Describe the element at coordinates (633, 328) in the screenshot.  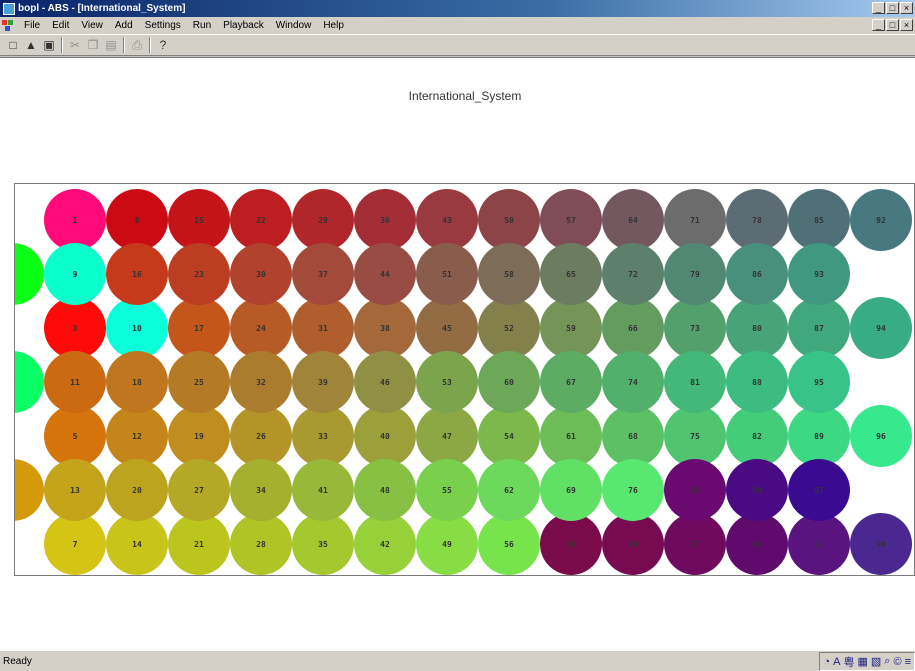
I see `node-66: 66` at that location.